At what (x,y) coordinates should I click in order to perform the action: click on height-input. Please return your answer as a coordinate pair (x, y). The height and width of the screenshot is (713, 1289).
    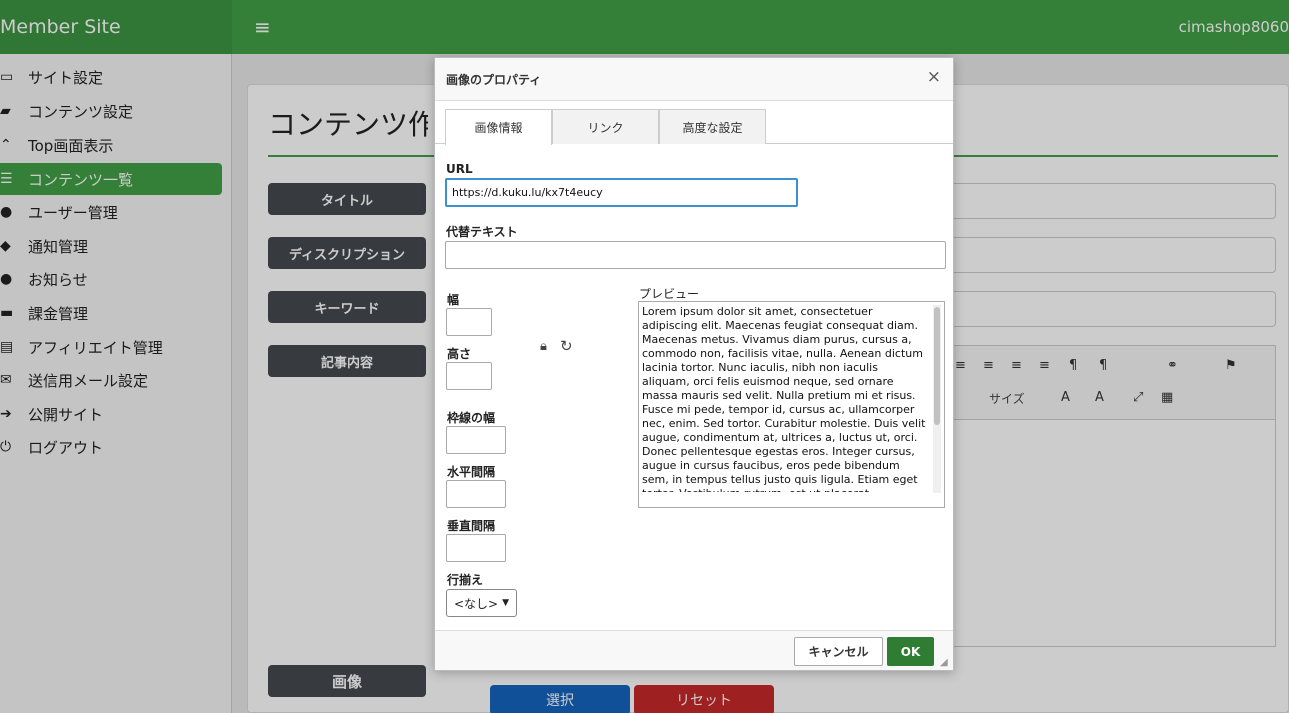
    Looking at the image, I should click on (469, 376).